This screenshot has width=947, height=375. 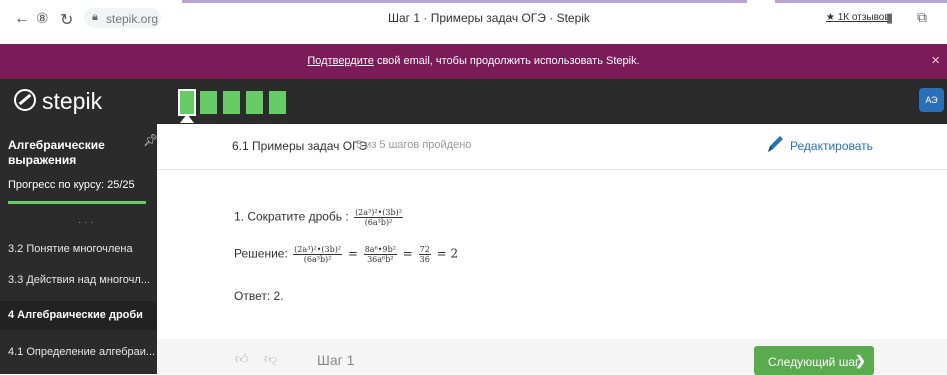 I want to click on course-progress-bar, so click(x=77, y=202).